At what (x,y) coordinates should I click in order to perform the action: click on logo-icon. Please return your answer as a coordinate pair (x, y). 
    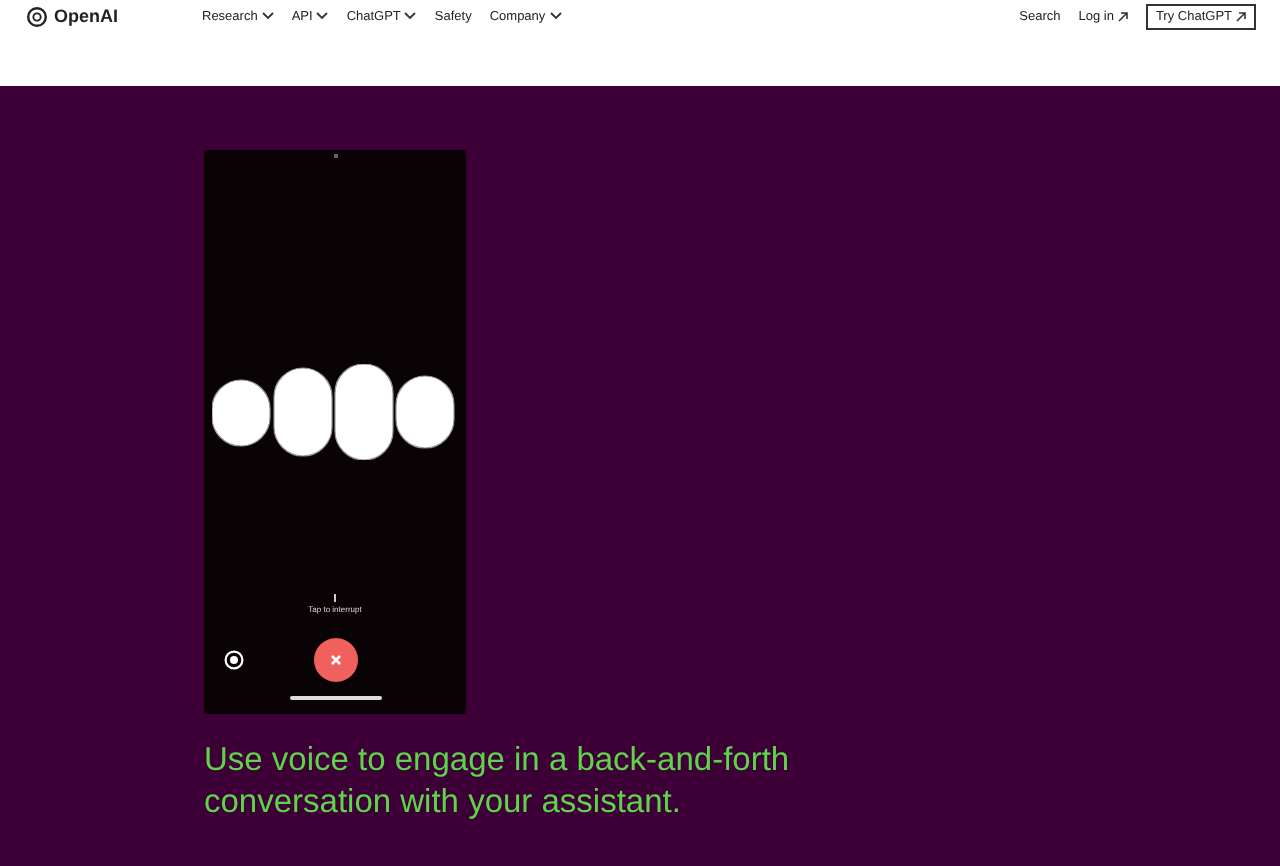
    Looking at the image, I should click on (37, 16).